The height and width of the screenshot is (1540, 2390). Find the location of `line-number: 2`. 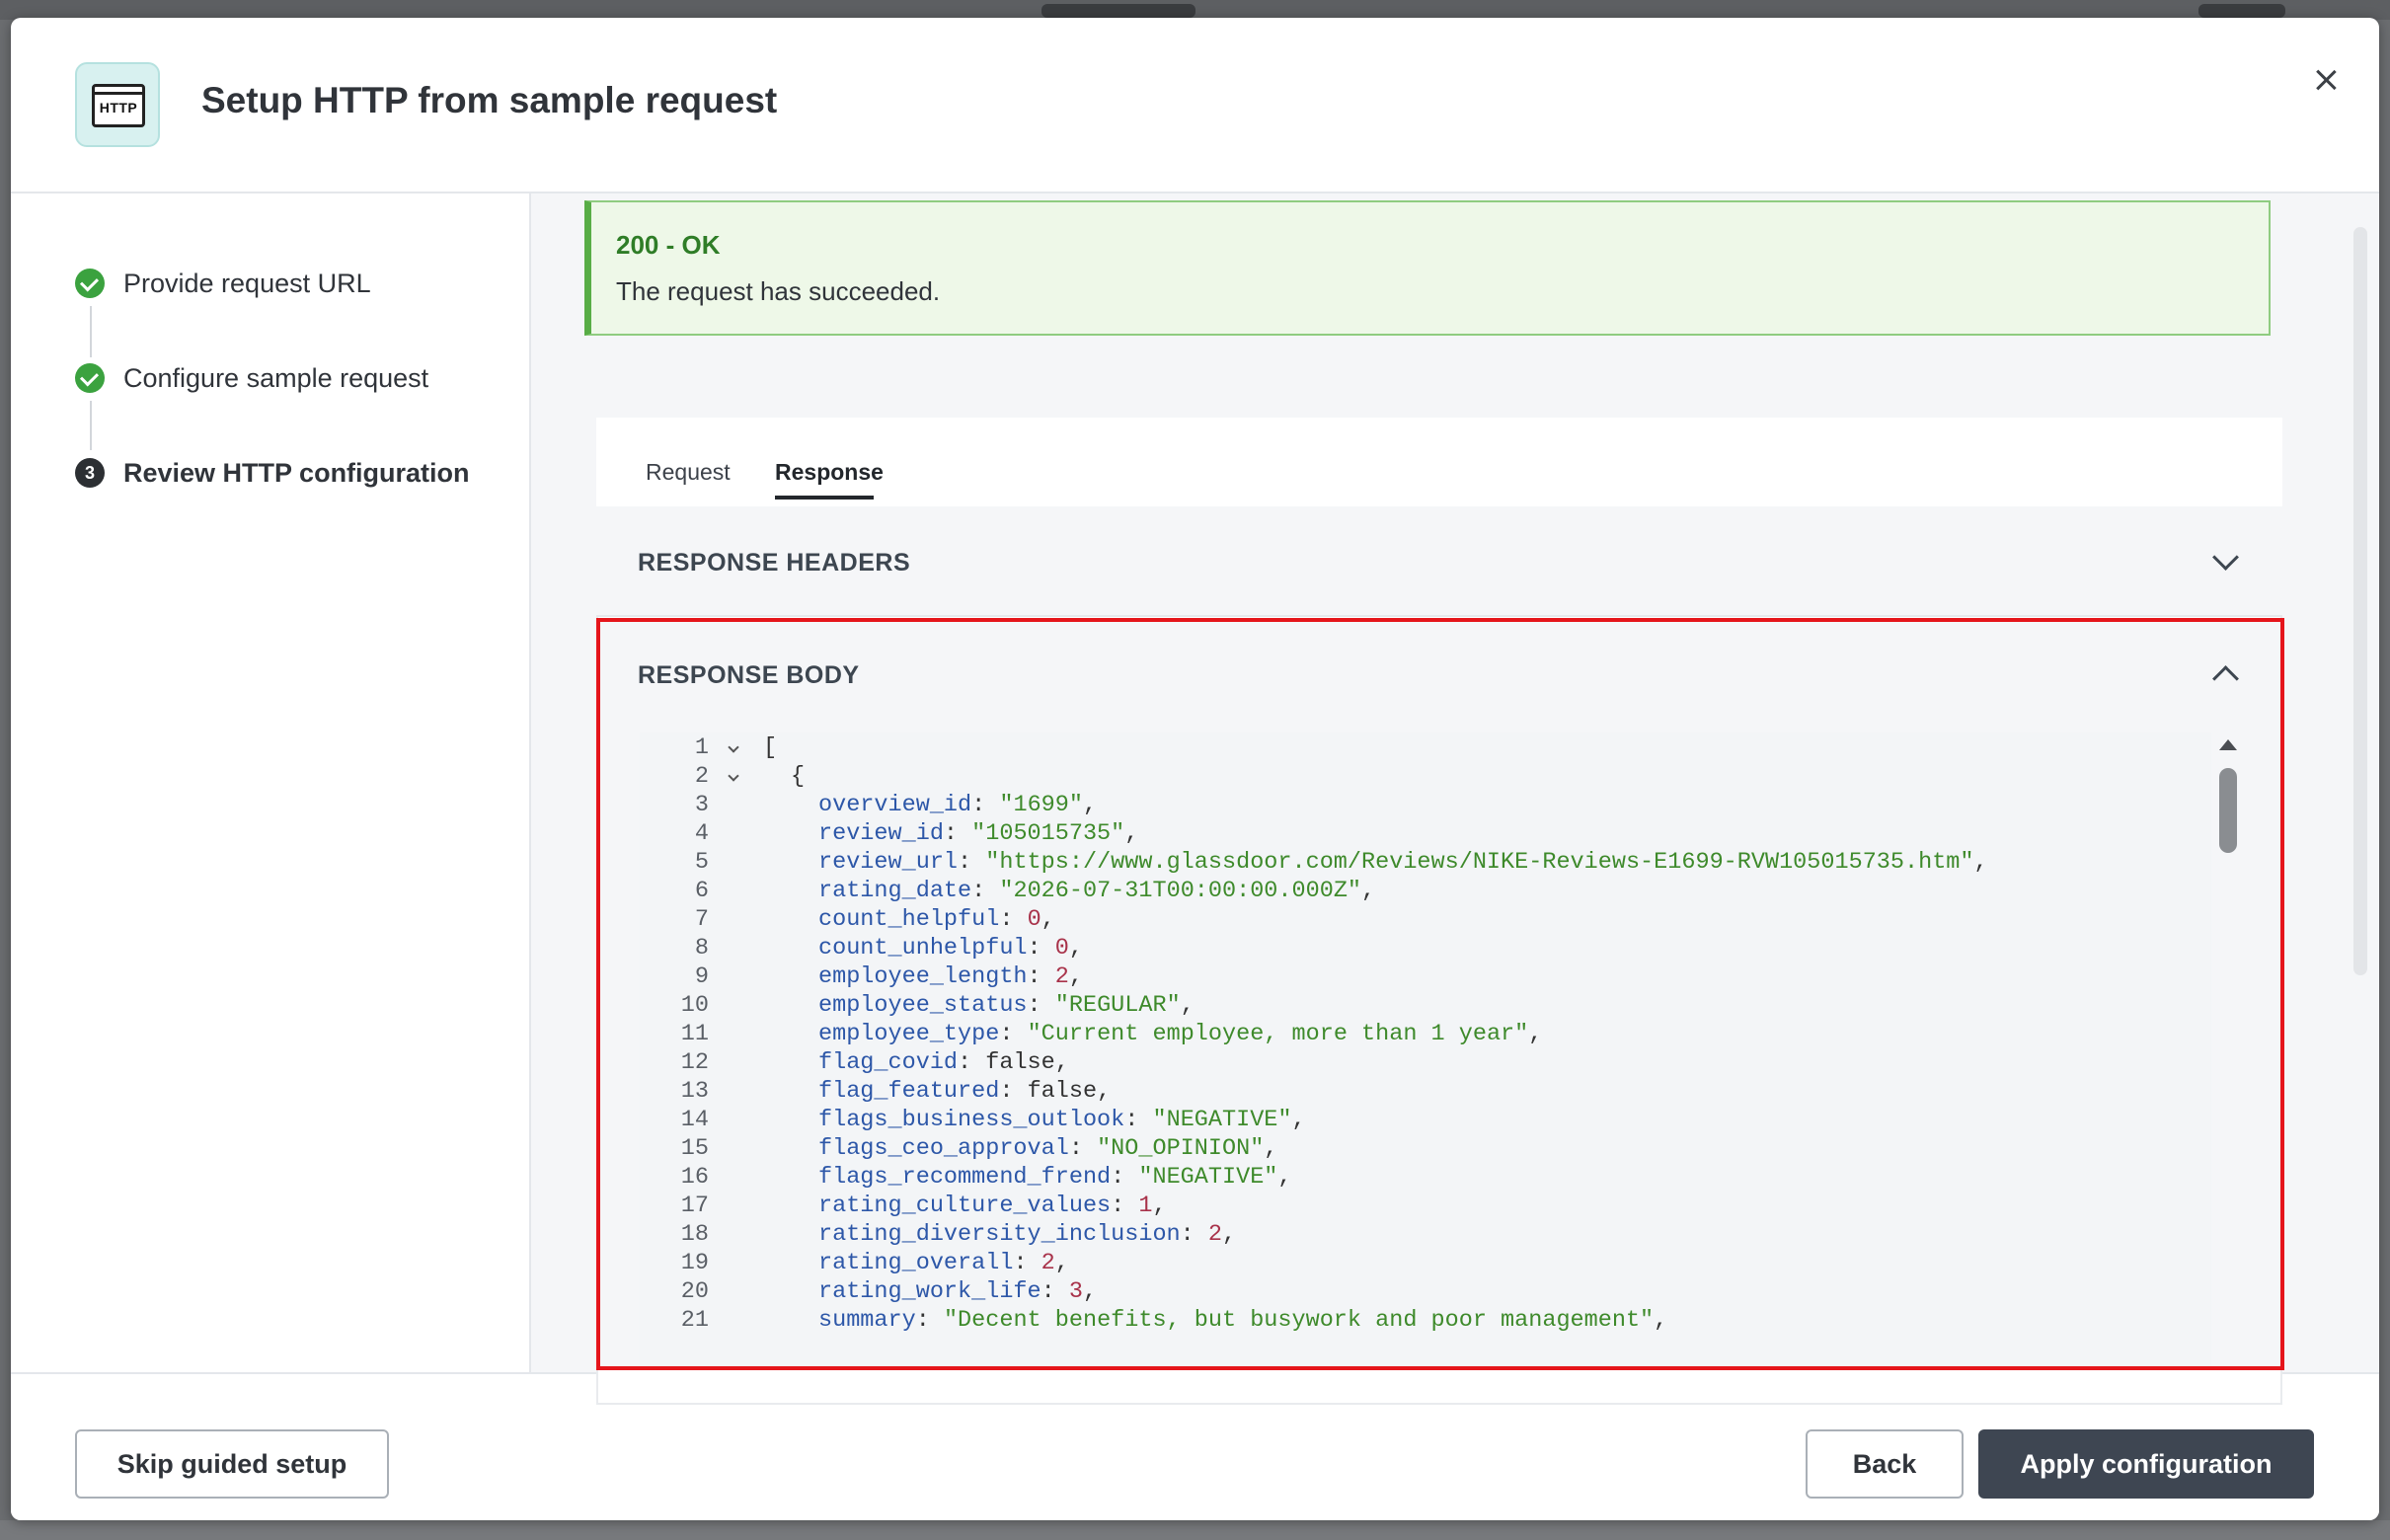

line-number: 2 is located at coordinates (701, 776).